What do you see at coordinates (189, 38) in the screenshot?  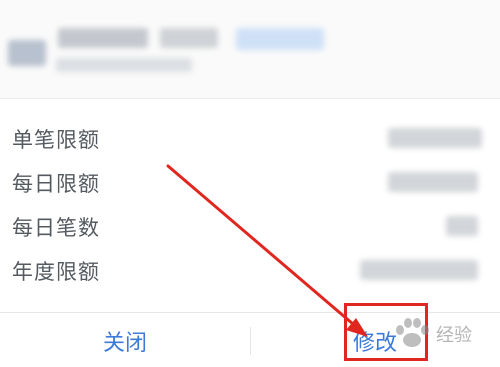 I see `card-name-blurred` at bounding box center [189, 38].